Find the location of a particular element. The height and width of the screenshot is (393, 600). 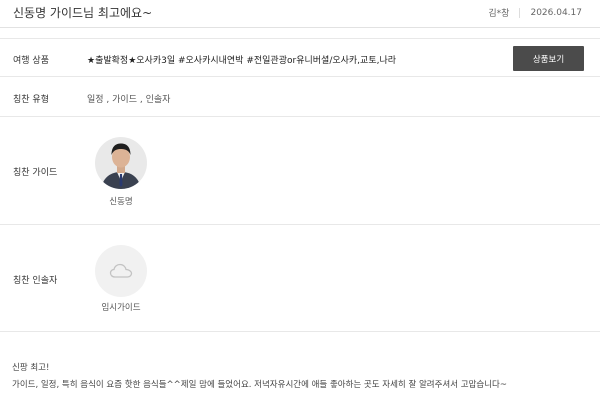

cloud-icon is located at coordinates (121, 270).